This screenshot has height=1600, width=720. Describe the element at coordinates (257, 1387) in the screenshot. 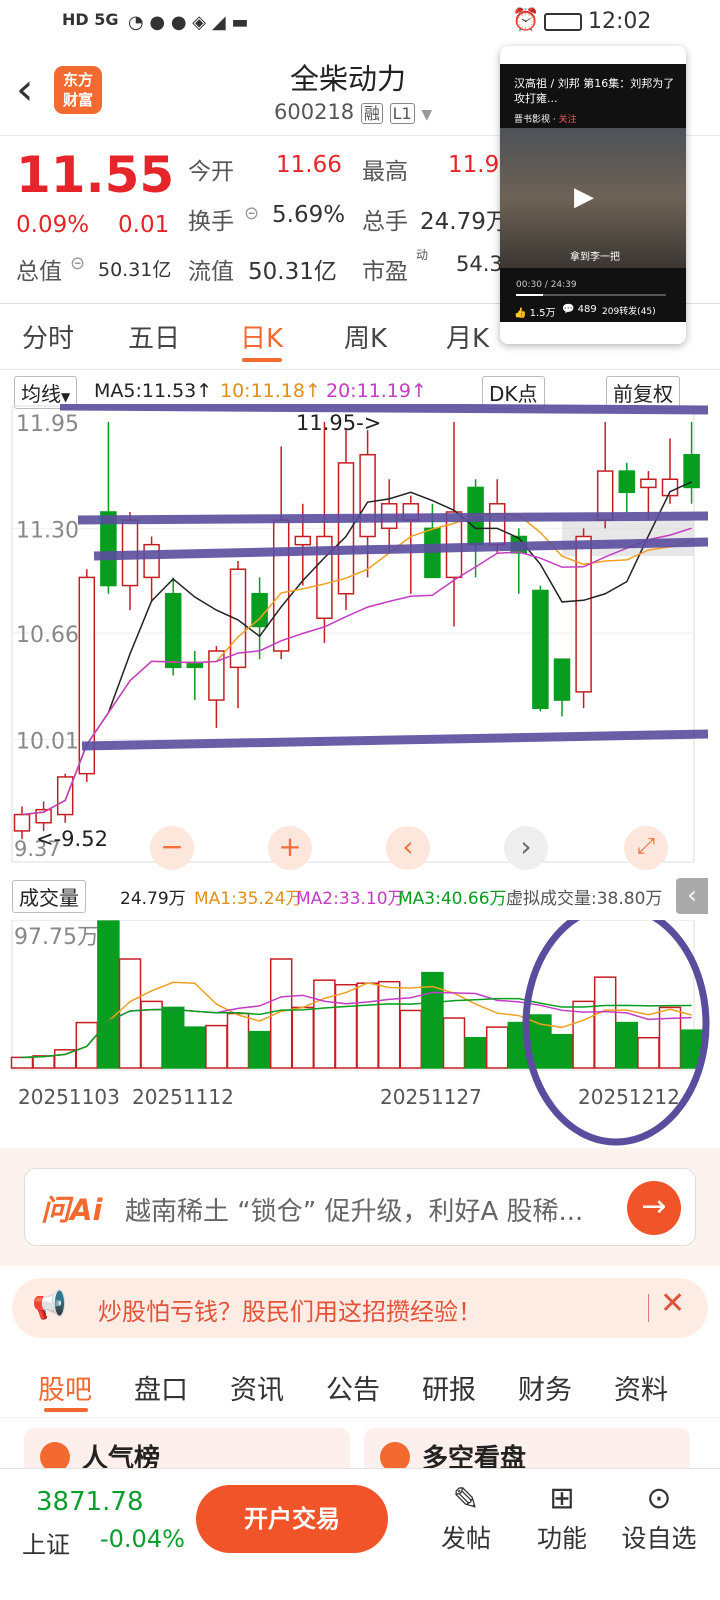

I see `tab-news: 资讯` at that location.